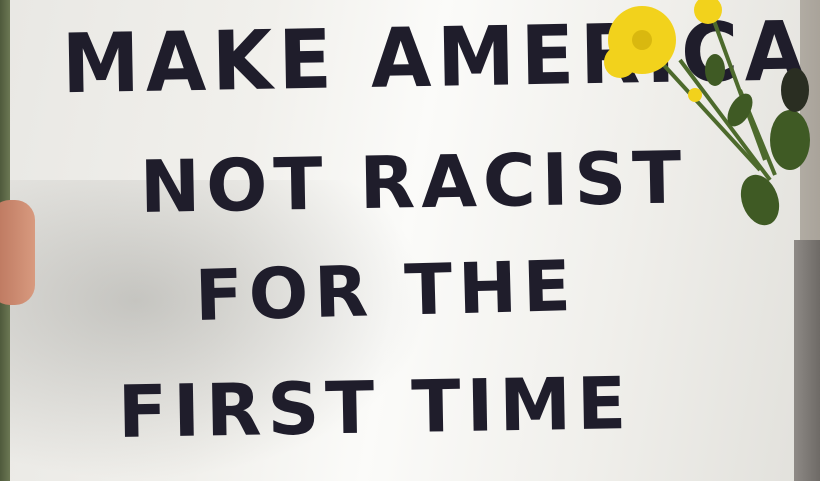 The image size is (820, 481). I want to click on sign-line-4: FIRST TIME, so click(375, 407).